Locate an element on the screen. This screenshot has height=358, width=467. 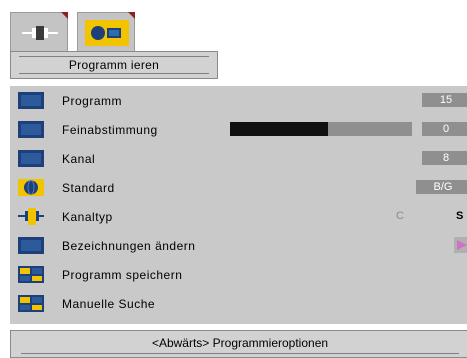
menu-item-label: Programm is located at coordinates (92, 101).